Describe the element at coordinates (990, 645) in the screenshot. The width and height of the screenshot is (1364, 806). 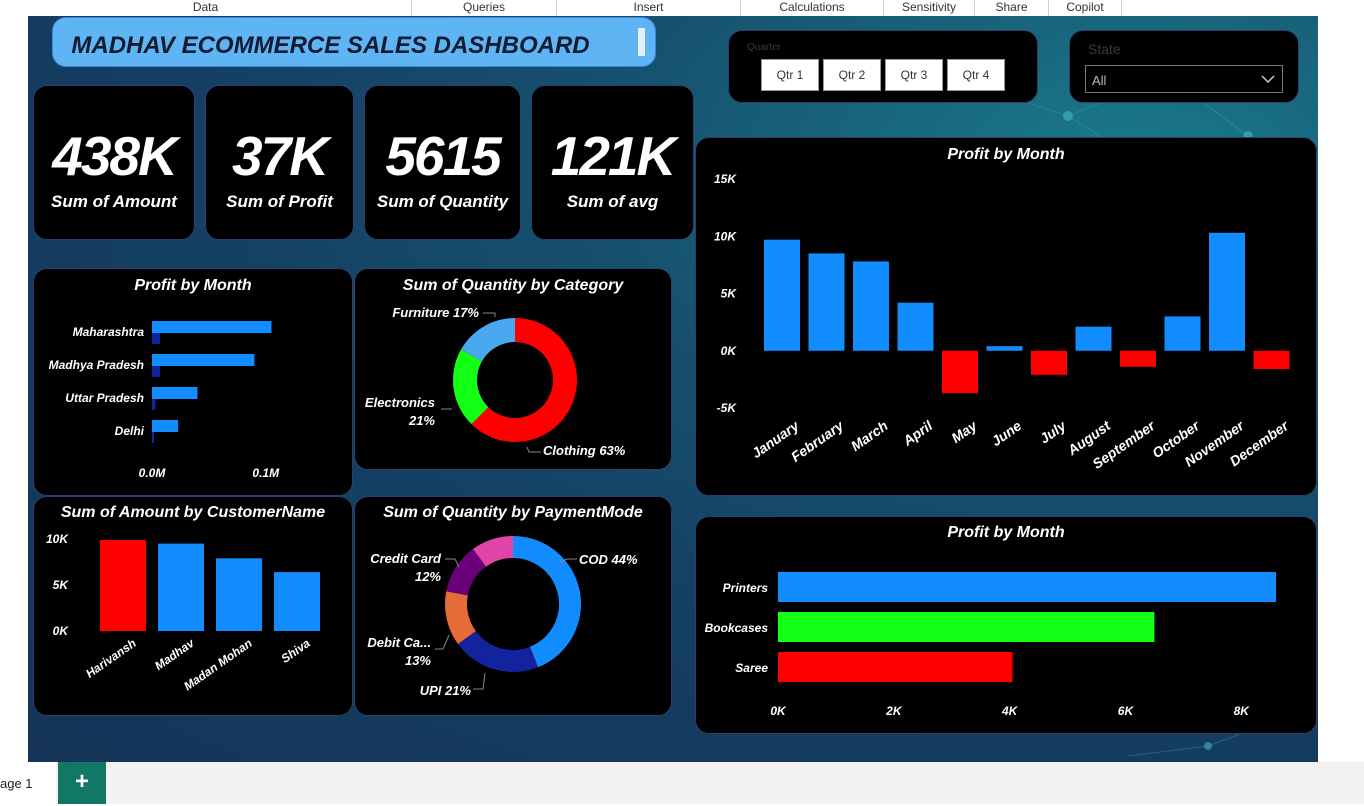
I see `subcategory-bar-chart: Printers Bookcases Saree 0K 2K 4K 6K 8K` at that location.